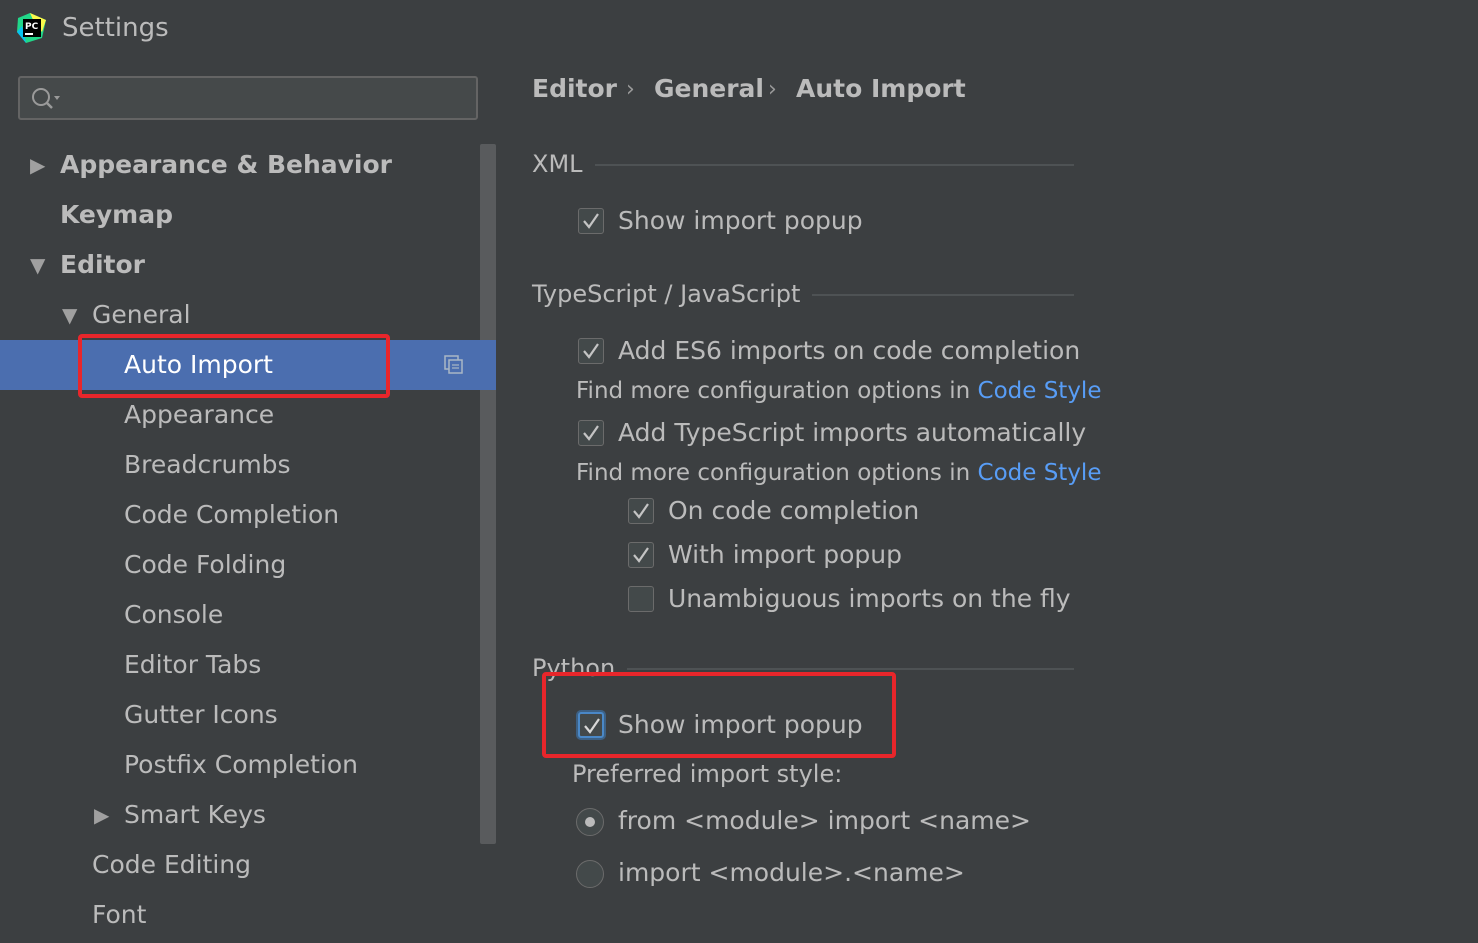 Image resolution: width=1478 pixels, height=943 pixels. Describe the element at coordinates (709, 90) in the screenshot. I see `breadcrumb-item-general: General` at that location.